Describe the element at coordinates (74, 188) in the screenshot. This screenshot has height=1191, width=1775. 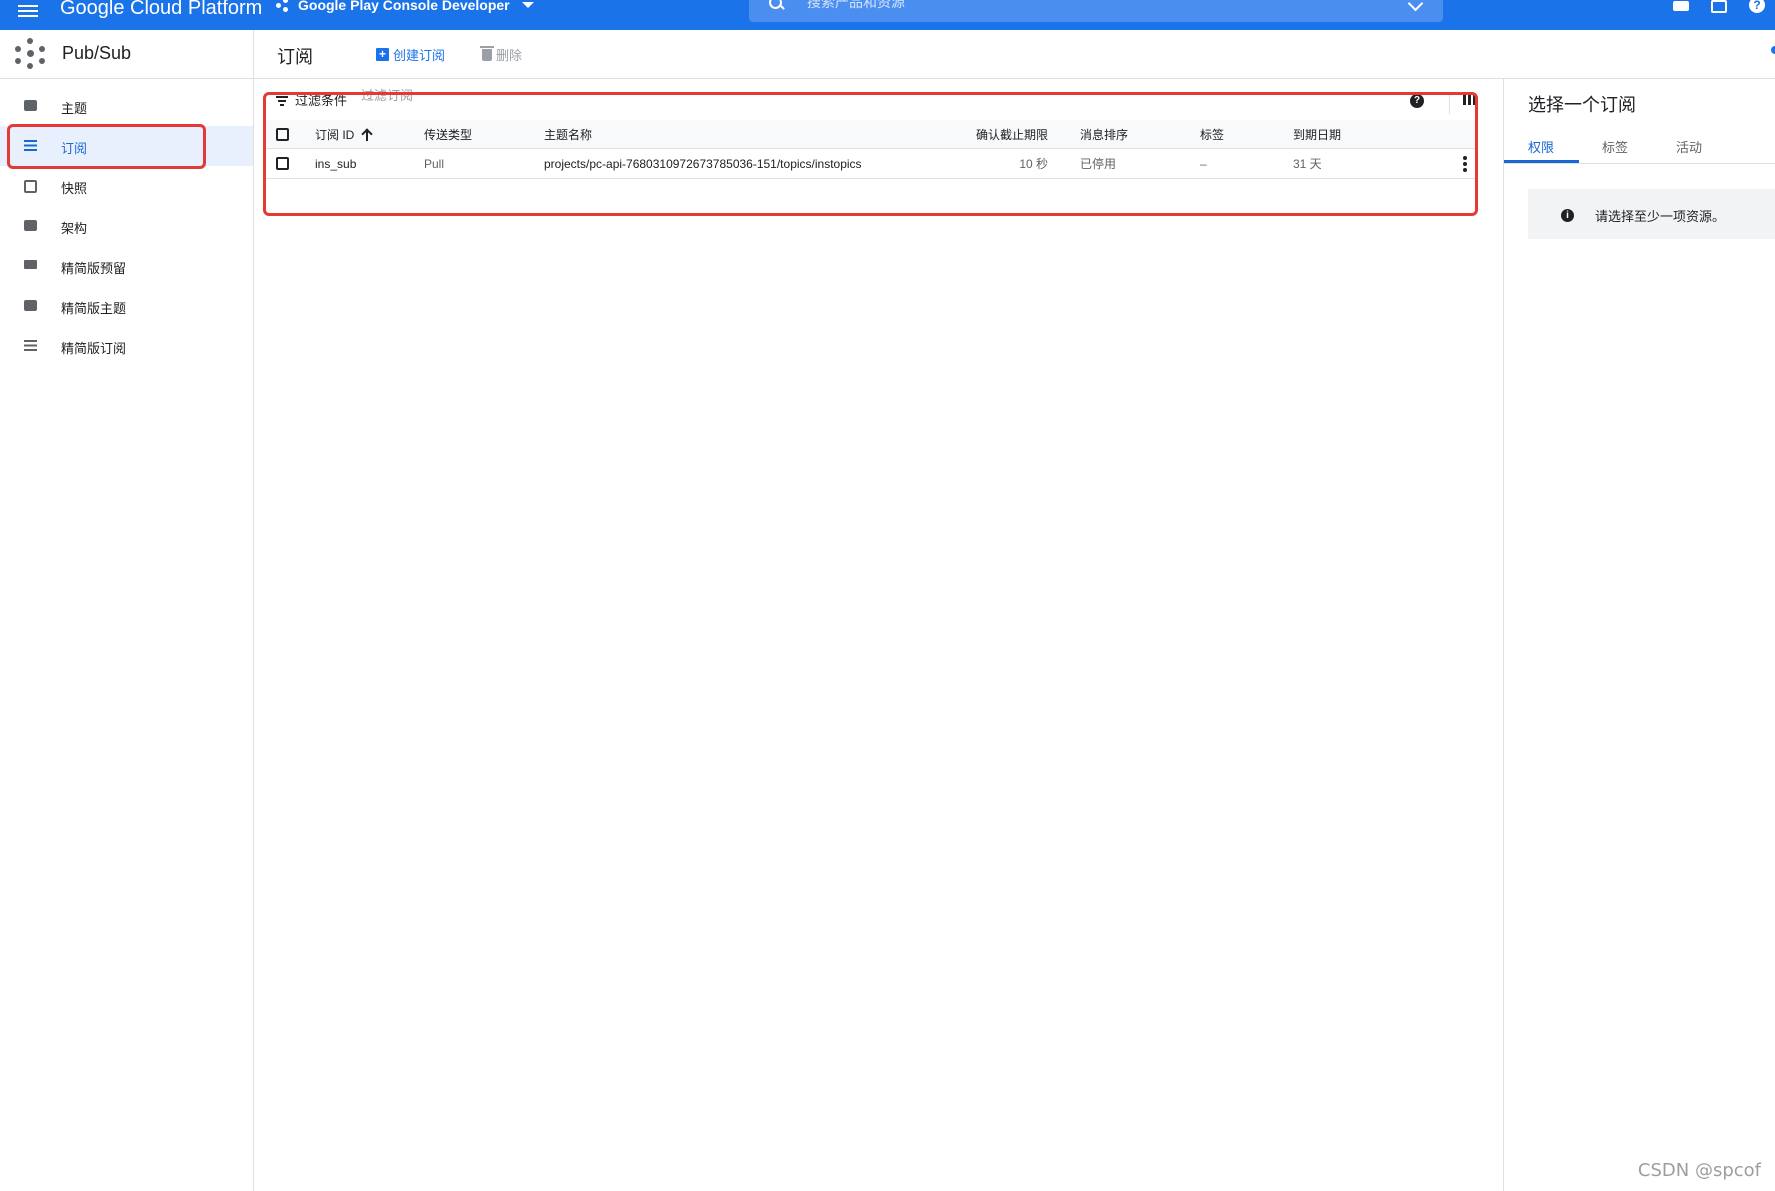
I see `nav-item-label: 快照` at that location.